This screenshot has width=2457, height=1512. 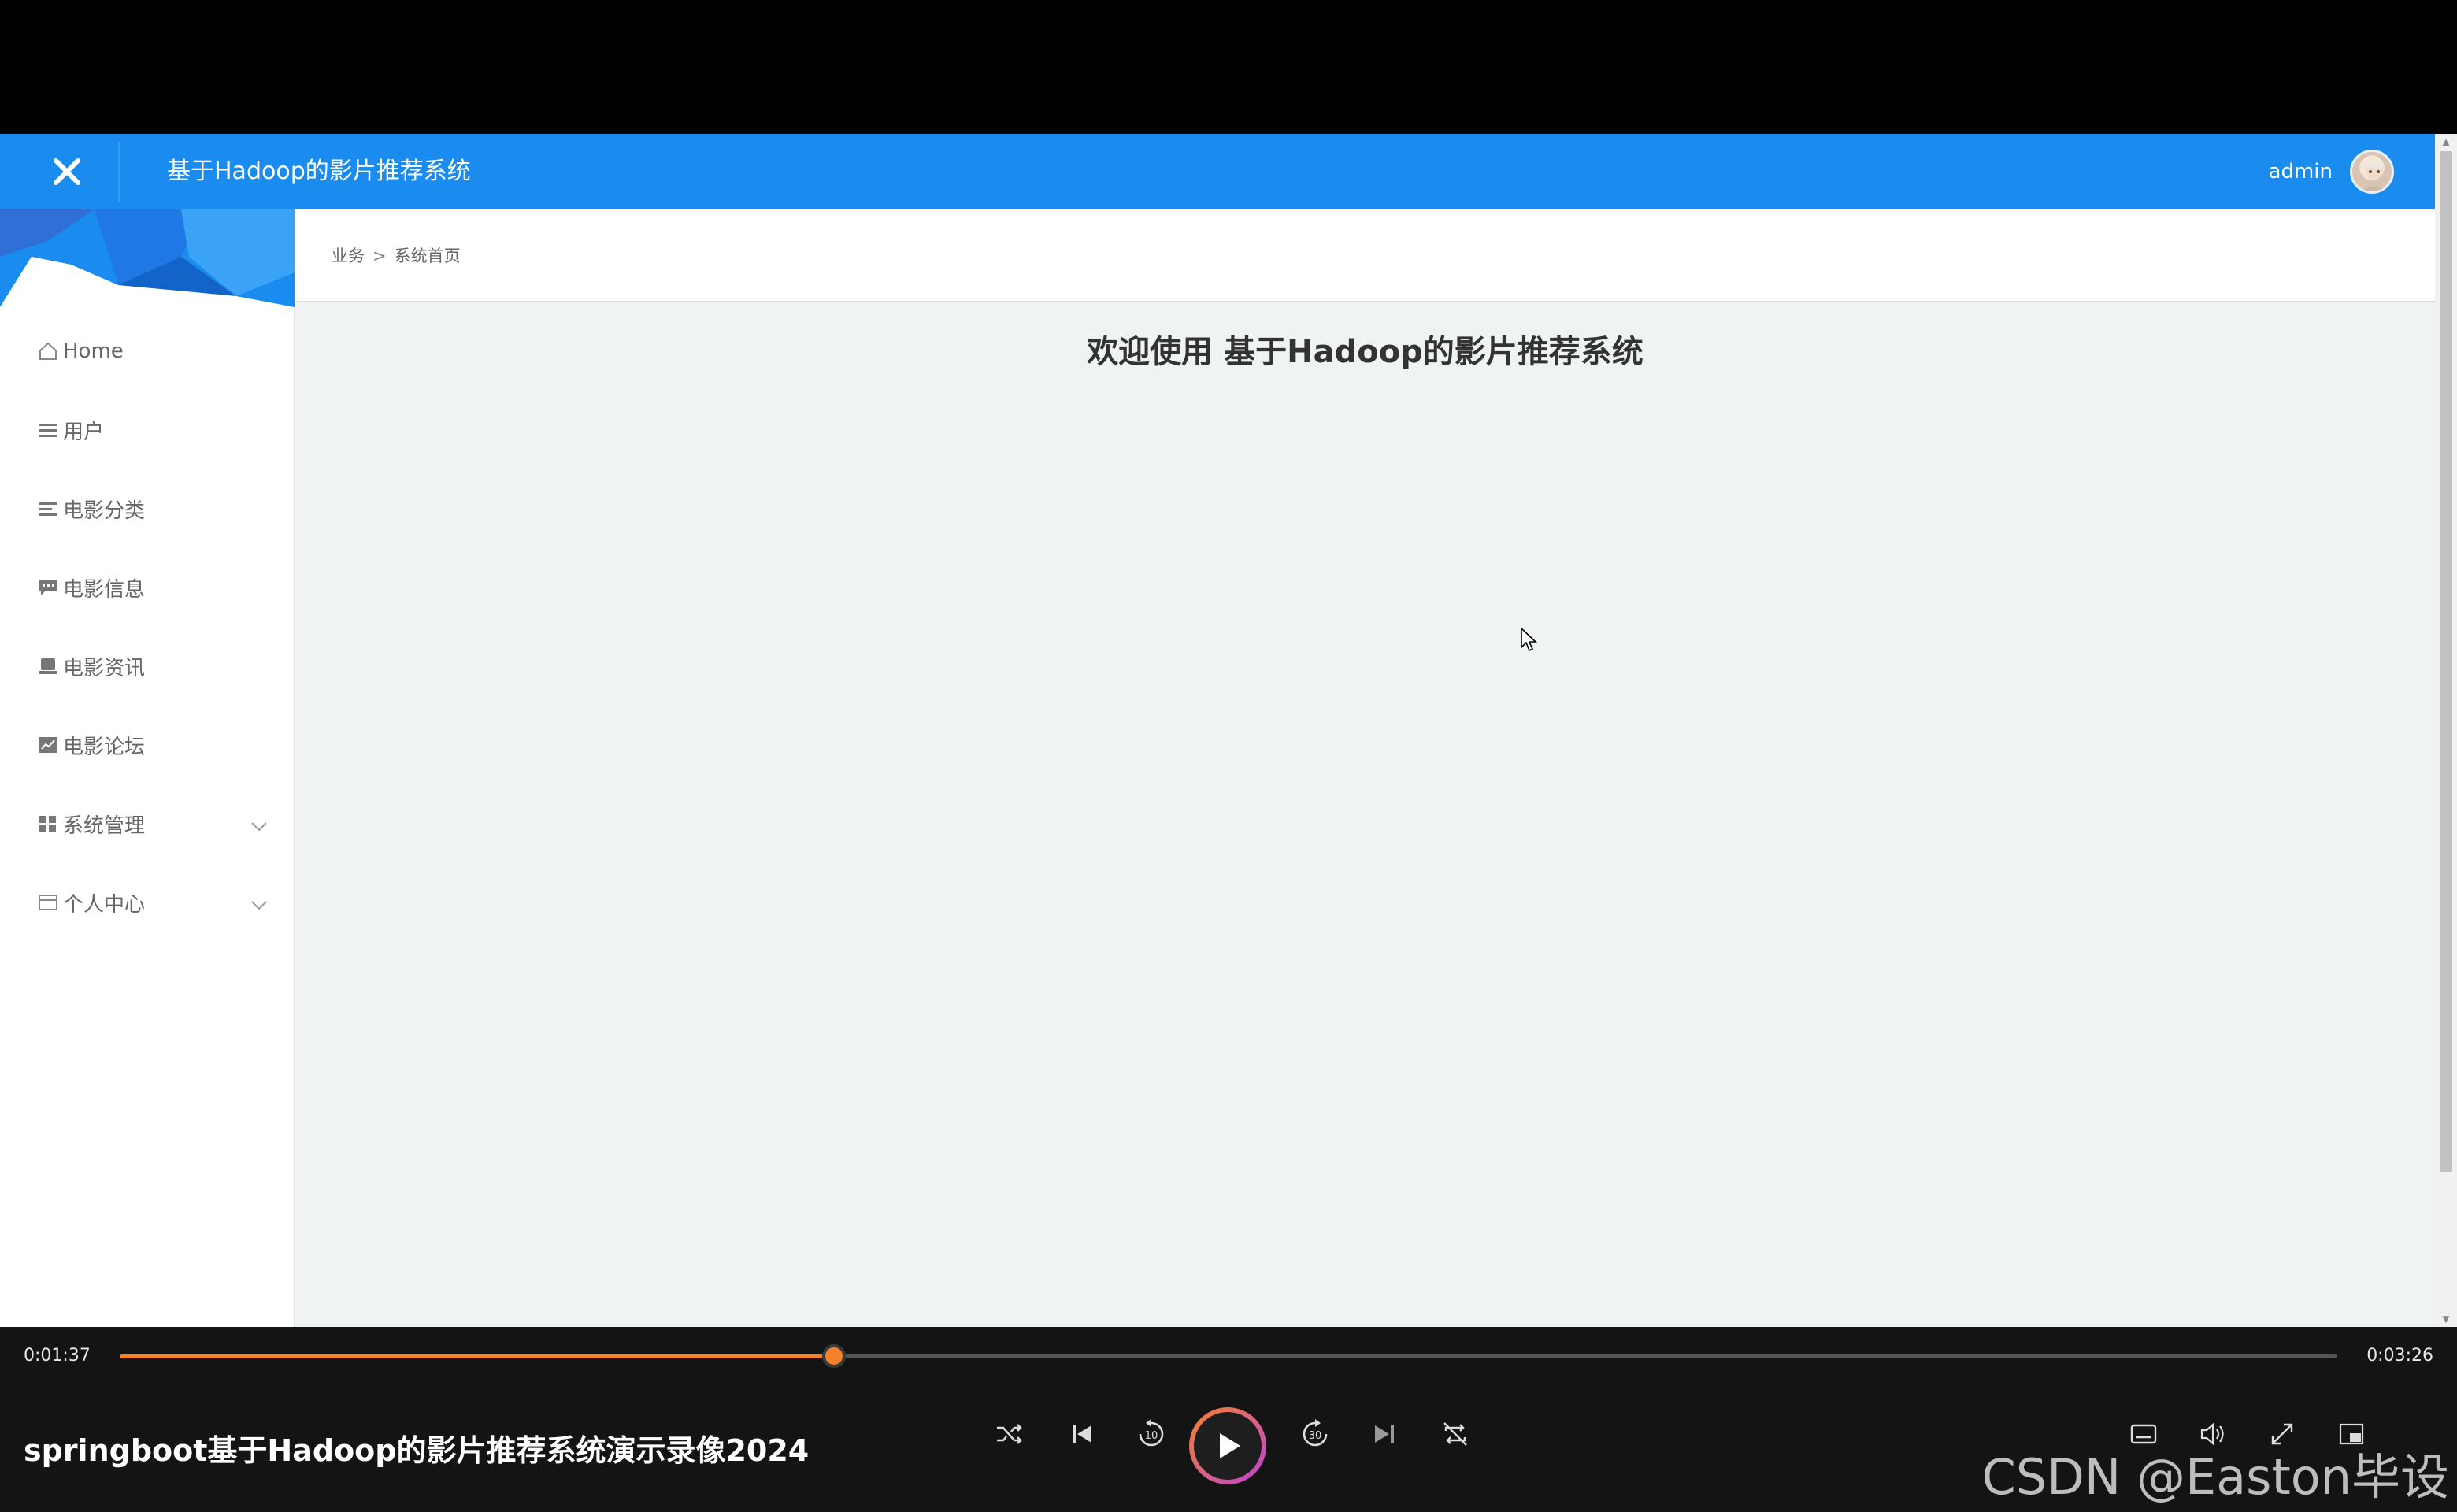 What do you see at coordinates (119, 172) in the screenshot?
I see `navbar-divider` at bounding box center [119, 172].